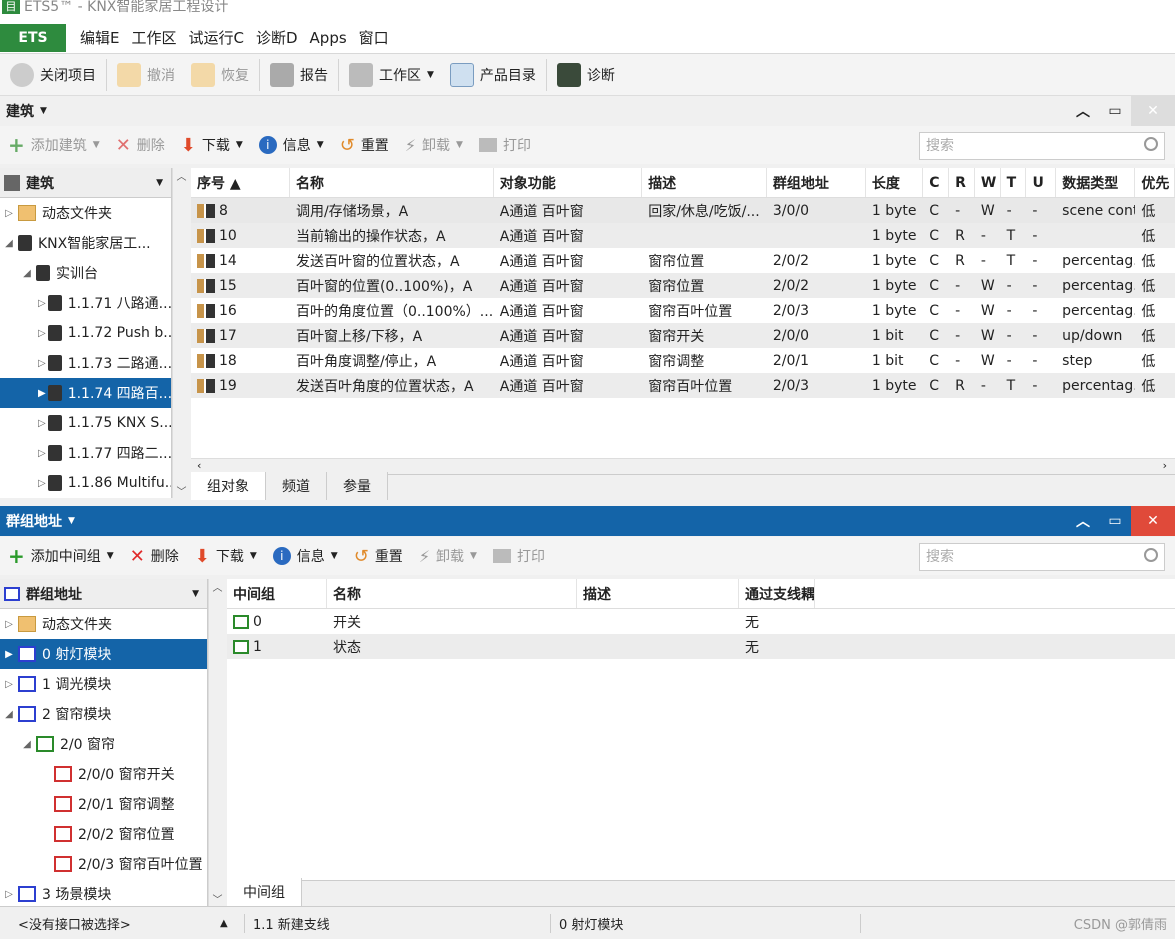 The width and height of the screenshot is (1175, 939). Describe the element at coordinates (568, 182) in the screenshot. I see `column-header: 对象功能` at that location.